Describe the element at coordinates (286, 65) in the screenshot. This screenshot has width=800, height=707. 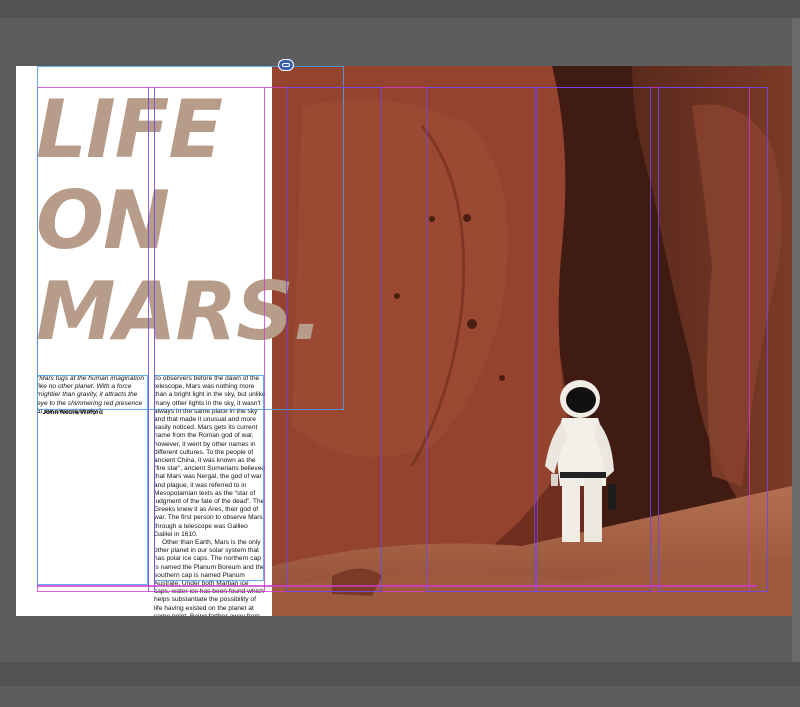
I see `link-icon` at that location.